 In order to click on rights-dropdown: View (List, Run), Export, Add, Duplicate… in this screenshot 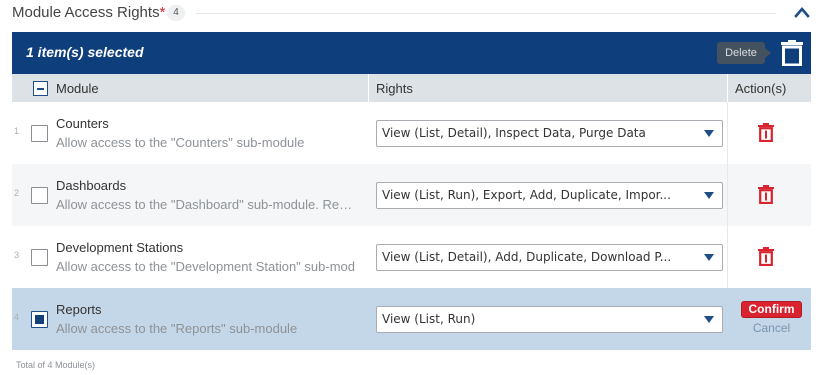, I will do `click(549, 195)`.